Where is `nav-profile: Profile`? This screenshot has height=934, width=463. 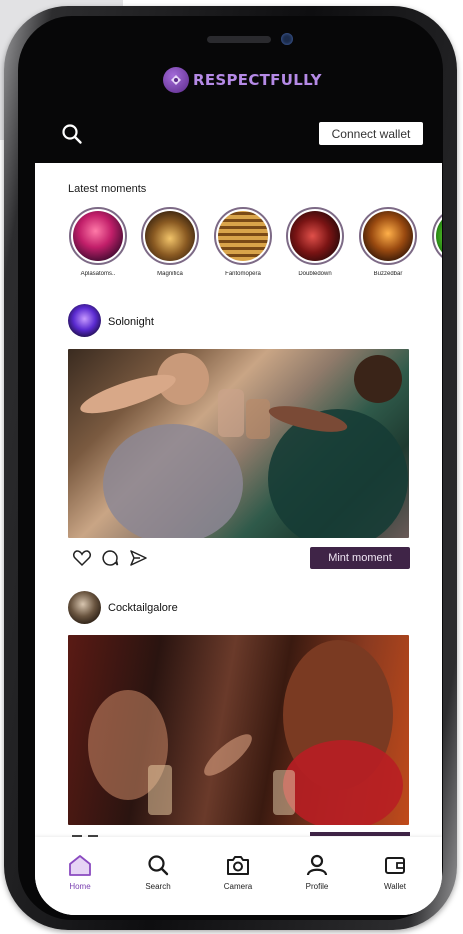
nav-profile: Profile is located at coordinates (317, 872).